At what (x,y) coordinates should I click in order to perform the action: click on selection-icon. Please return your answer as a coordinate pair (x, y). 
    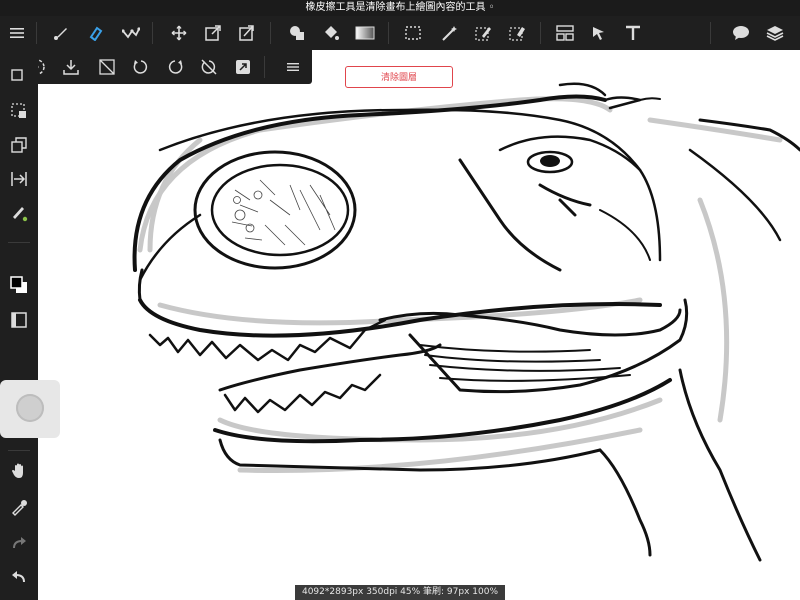
    Looking at the image, I should click on (19, 111).